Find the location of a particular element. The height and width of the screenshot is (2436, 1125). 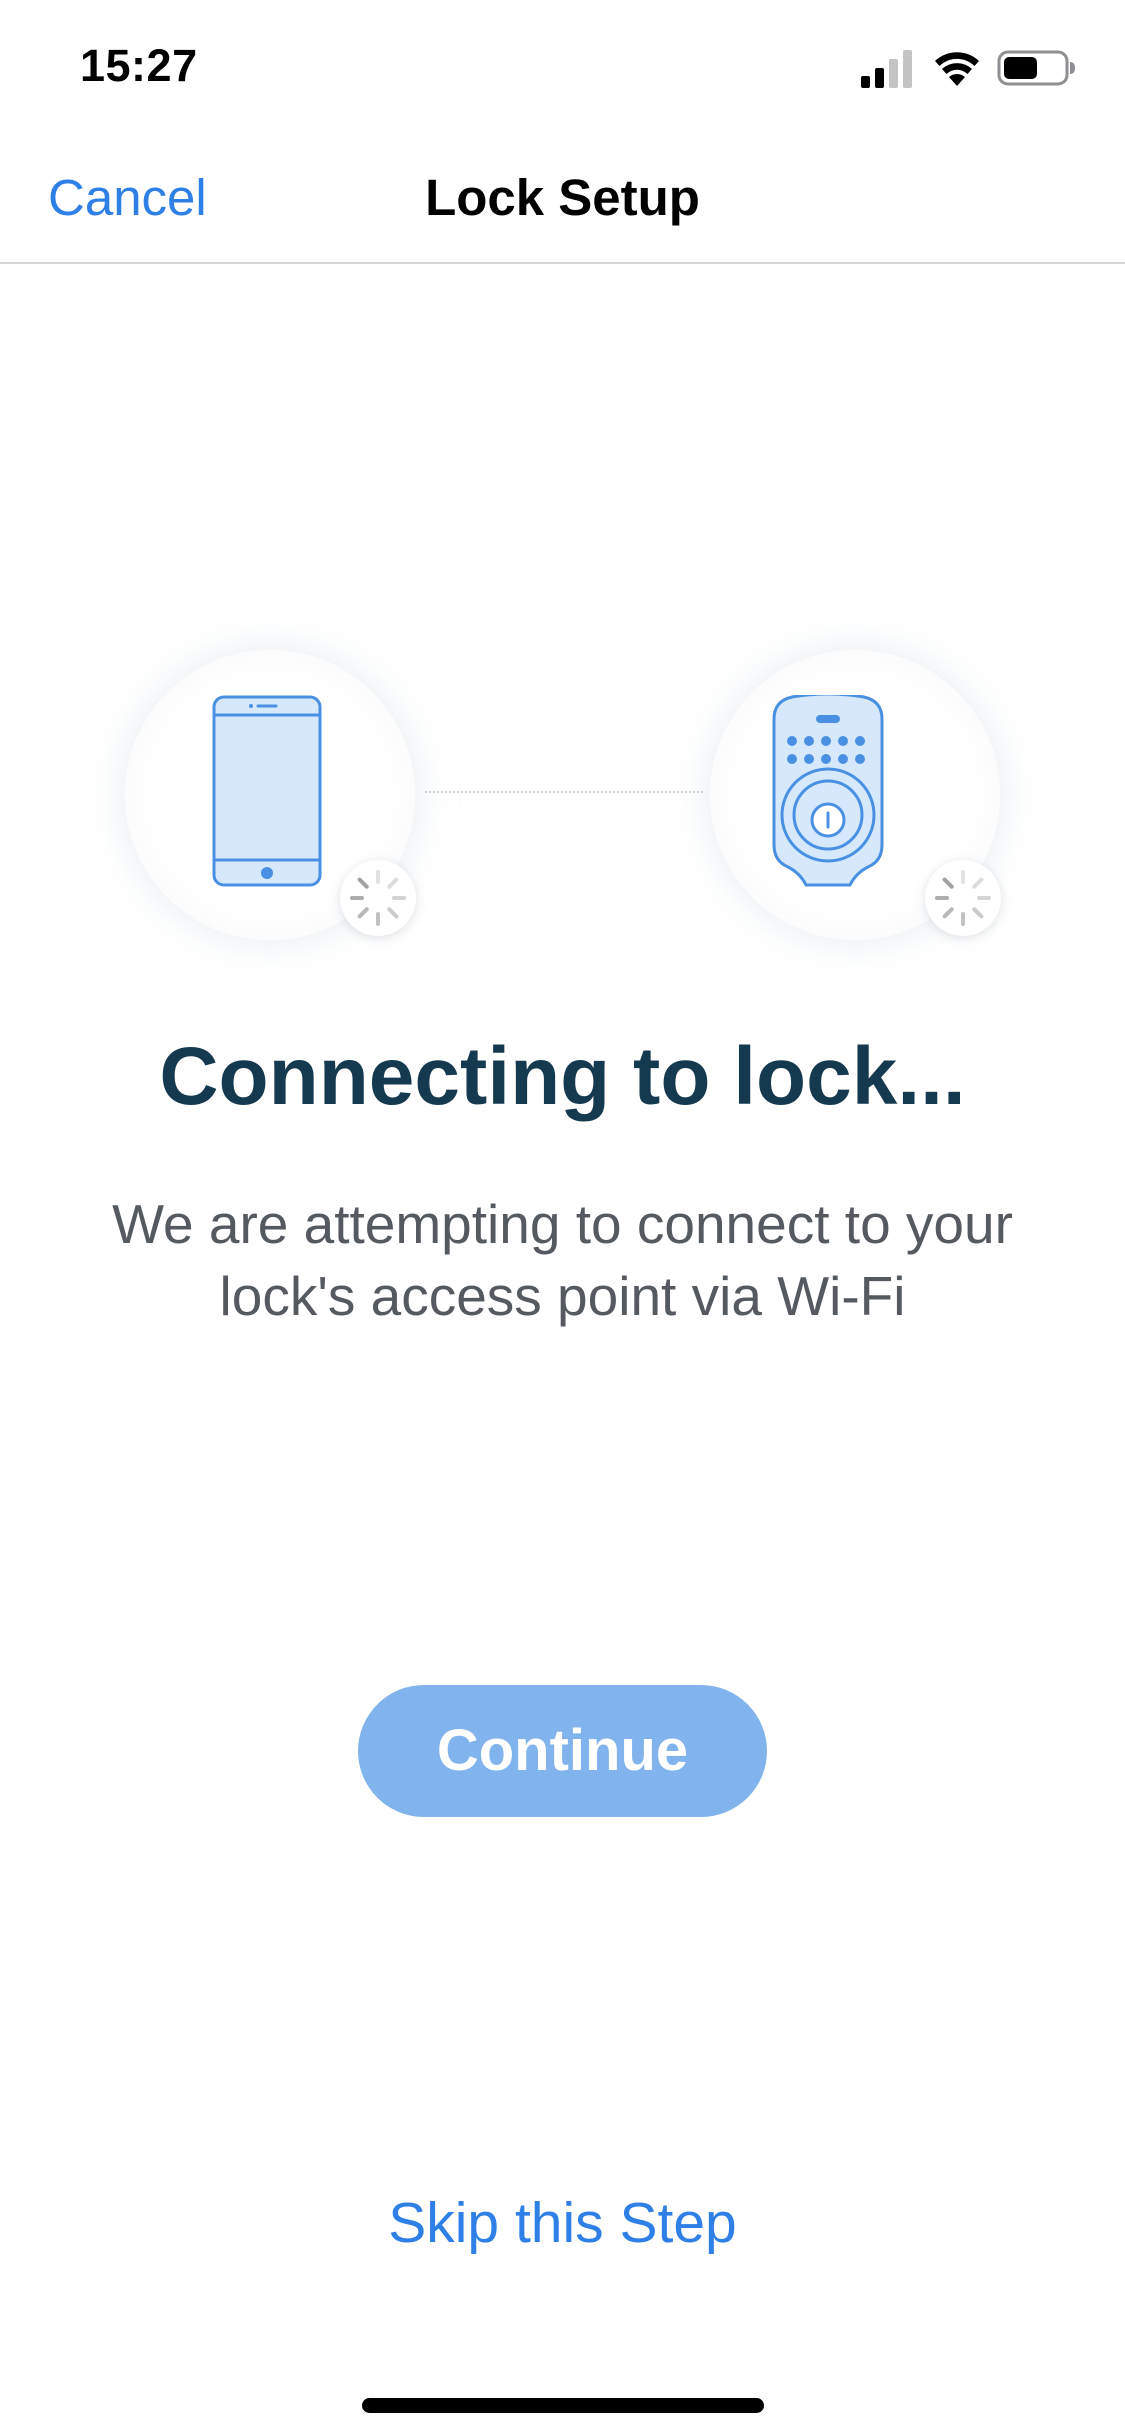

page-title: Lock Setup is located at coordinates (562, 197).